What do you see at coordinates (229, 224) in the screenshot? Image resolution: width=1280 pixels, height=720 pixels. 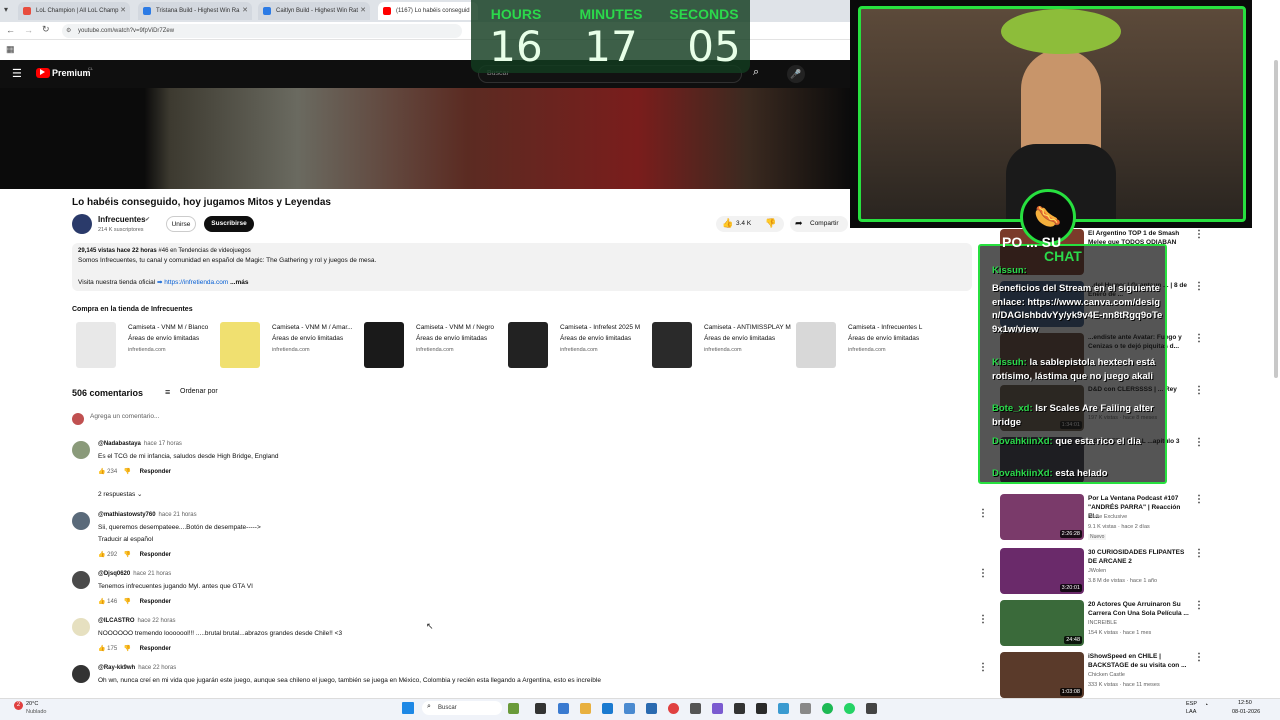 I see `subscribe-button: Suscribirse` at bounding box center [229, 224].